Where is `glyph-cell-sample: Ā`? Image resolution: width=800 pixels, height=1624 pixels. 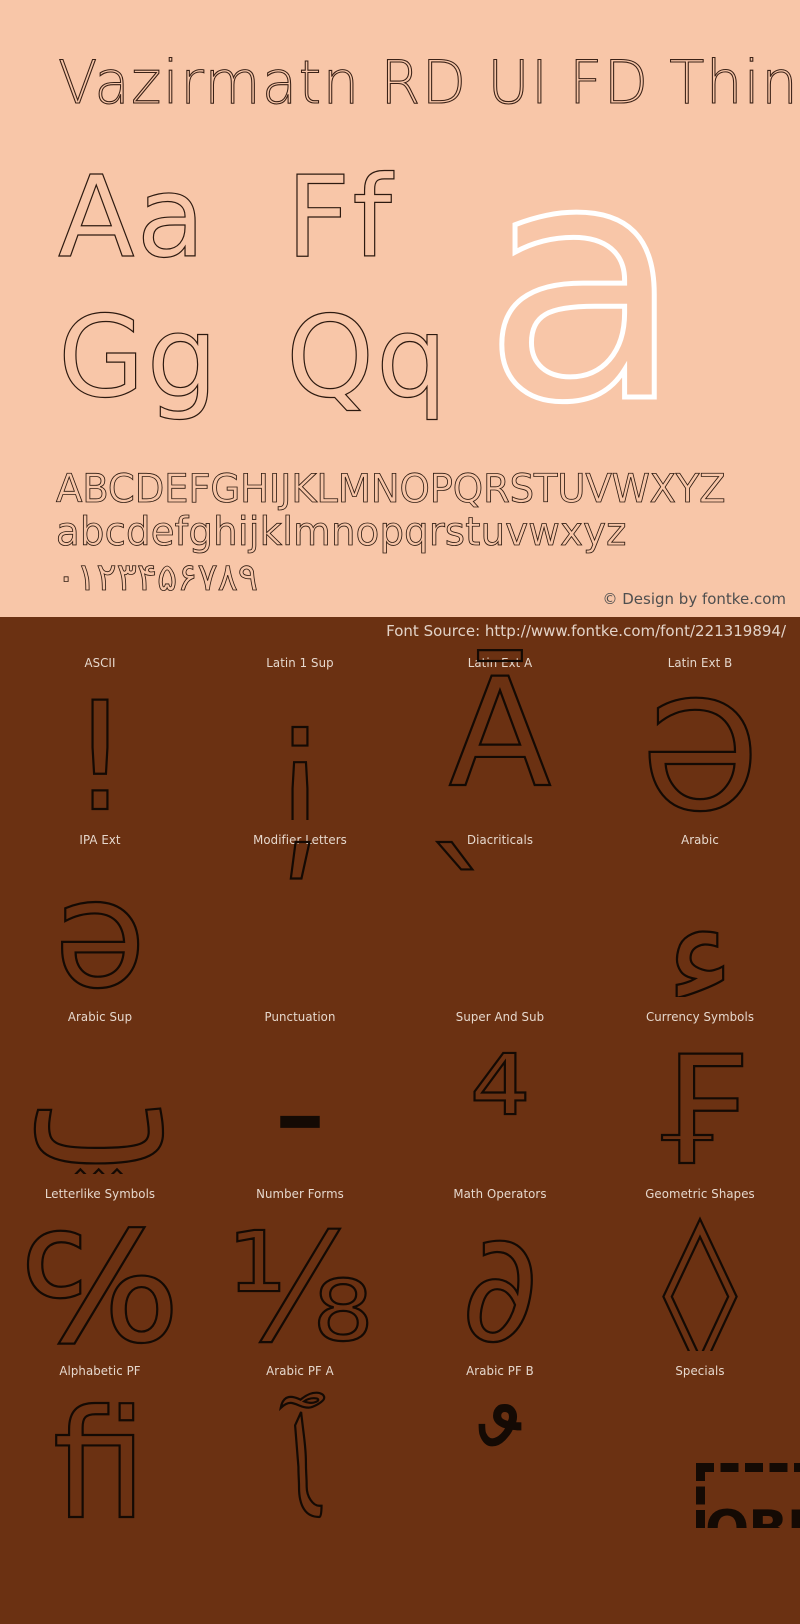 glyph-cell-sample: Ā is located at coordinates (500, 733).